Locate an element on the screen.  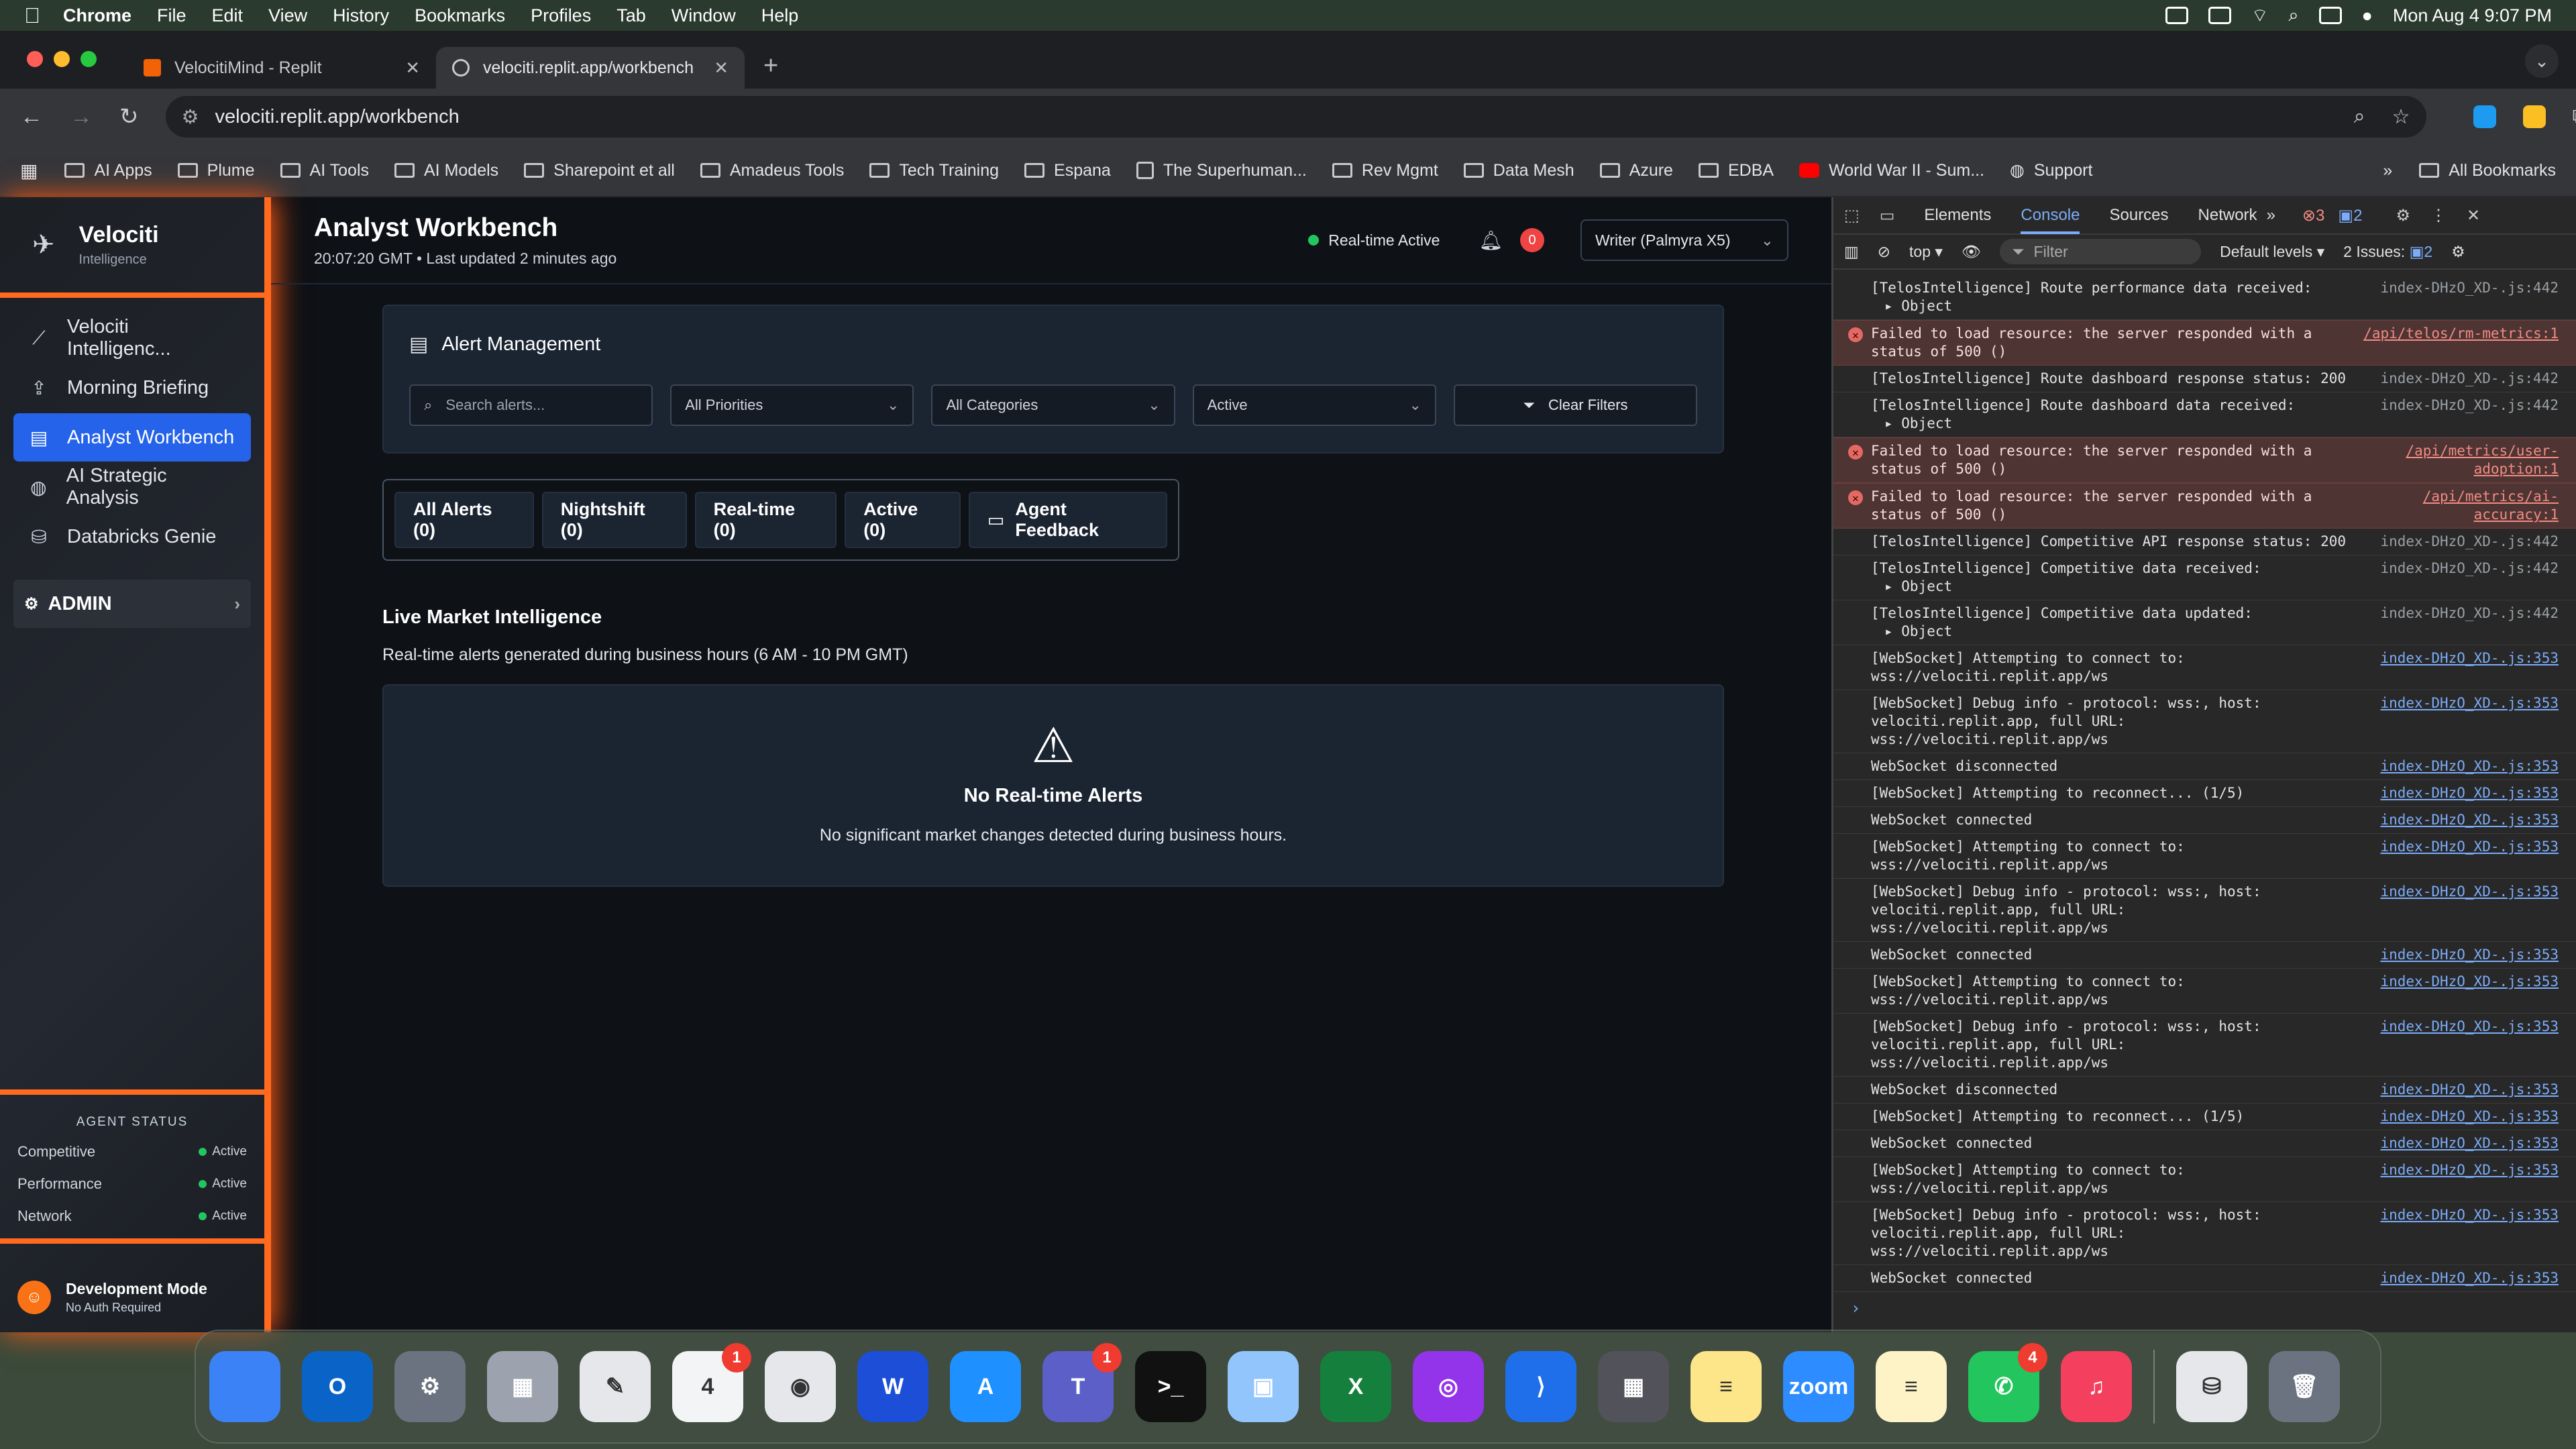
devtools-menu-icon: ⋮ is located at coordinates (2438, 215).